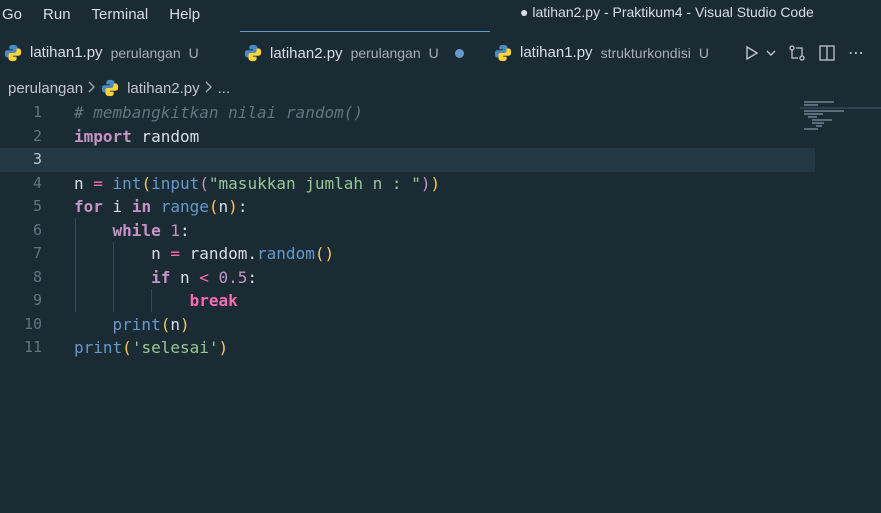  Describe the element at coordinates (407, 301) in the screenshot. I see `code-line: 9 break` at that location.